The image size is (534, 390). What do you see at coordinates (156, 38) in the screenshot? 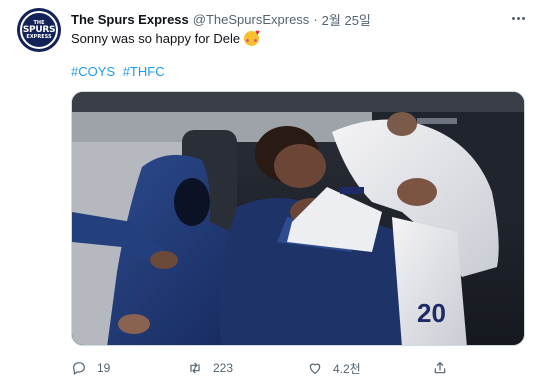
I see `tweet-text-body: Sonny was so happy for Dele` at bounding box center [156, 38].